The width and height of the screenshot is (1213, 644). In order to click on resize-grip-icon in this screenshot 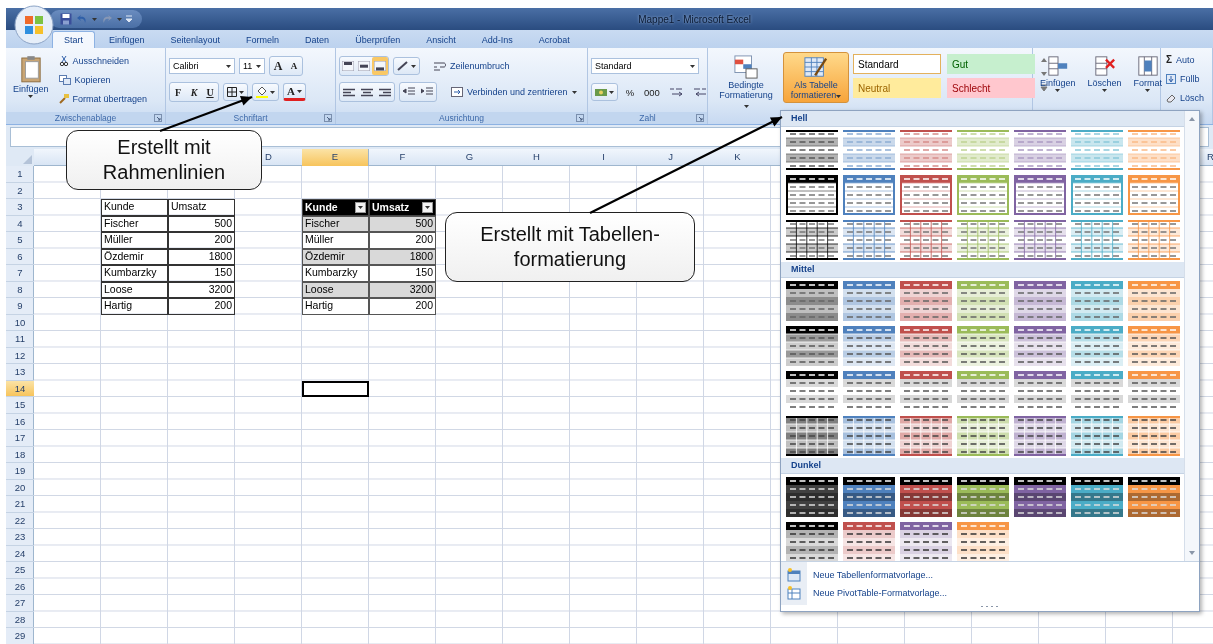, I will do `click(990, 606)`.